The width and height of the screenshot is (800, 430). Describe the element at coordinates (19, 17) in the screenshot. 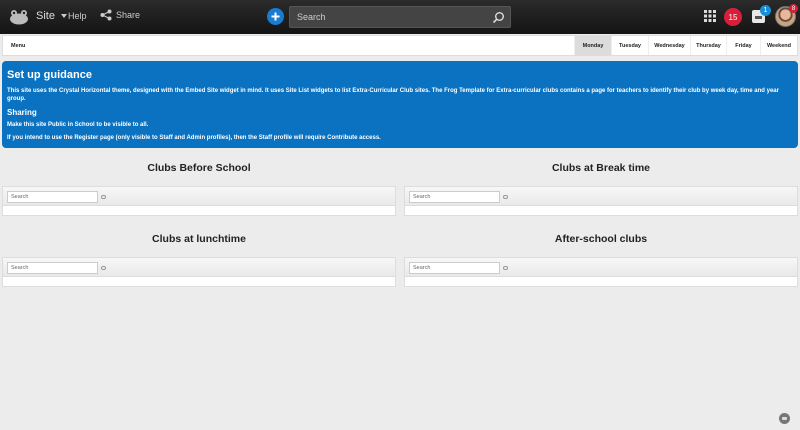

I see `frog-logo-icon` at that location.